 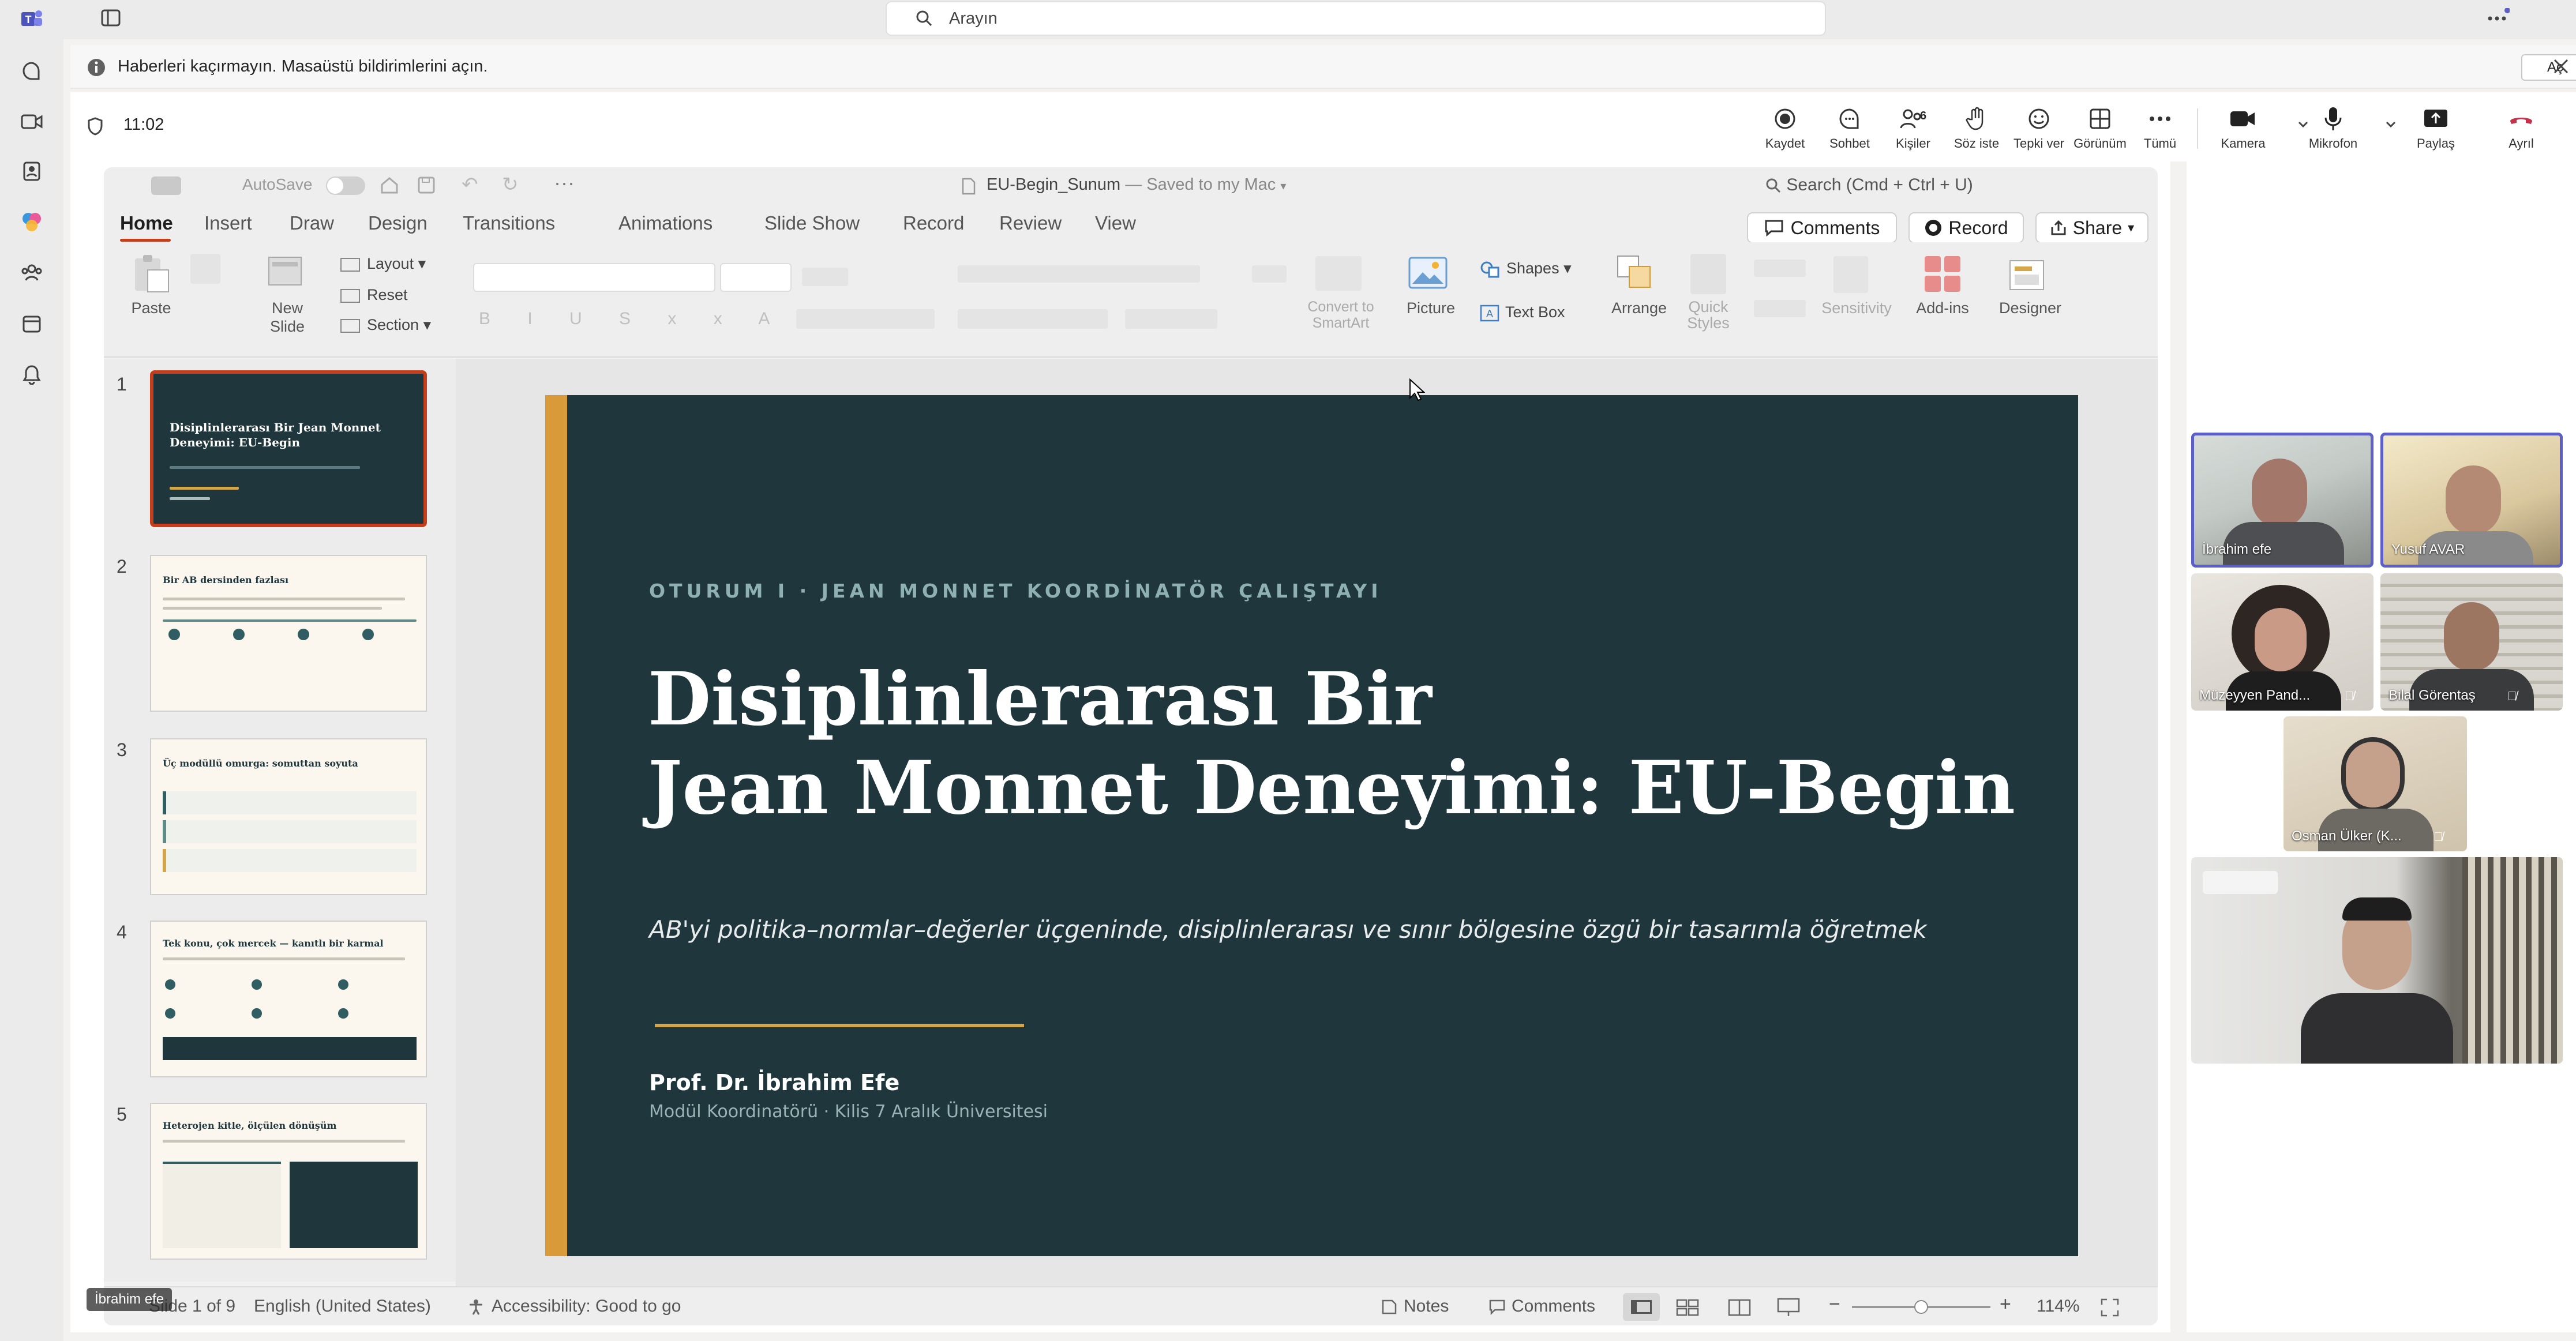 I want to click on paste-icon, so click(x=151, y=274).